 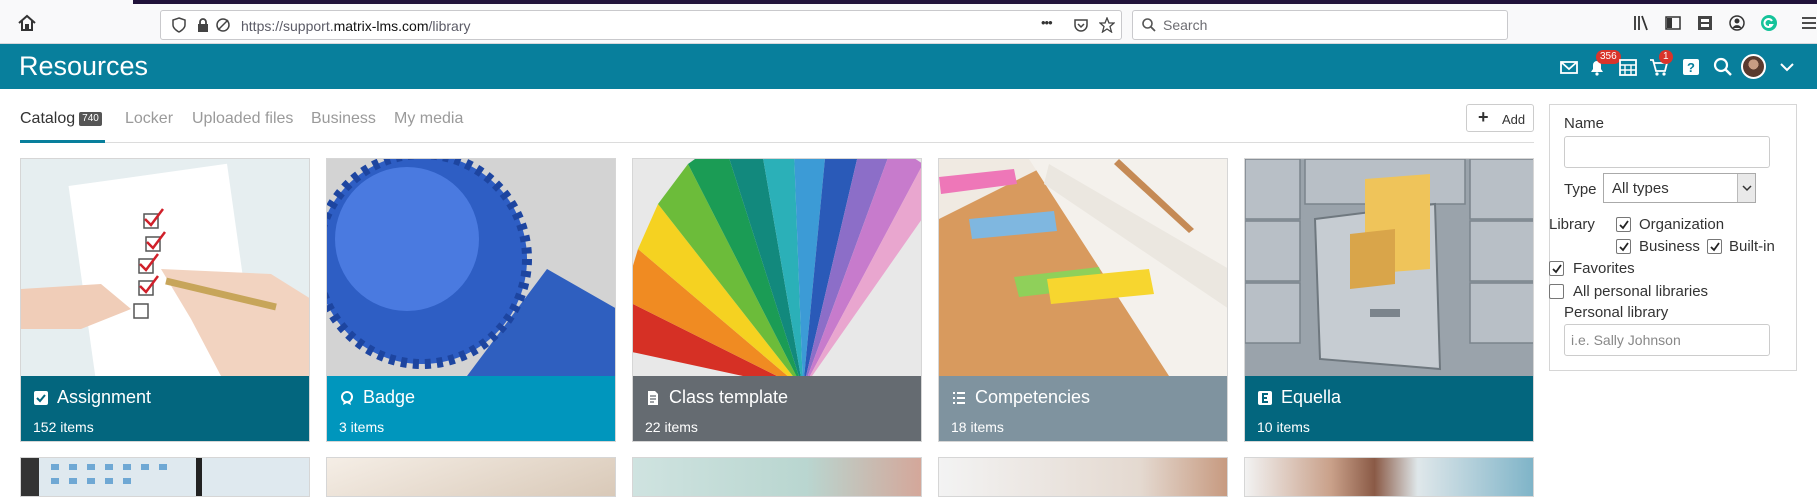 I want to click on permissions-icon, so click(x=223, y=25).